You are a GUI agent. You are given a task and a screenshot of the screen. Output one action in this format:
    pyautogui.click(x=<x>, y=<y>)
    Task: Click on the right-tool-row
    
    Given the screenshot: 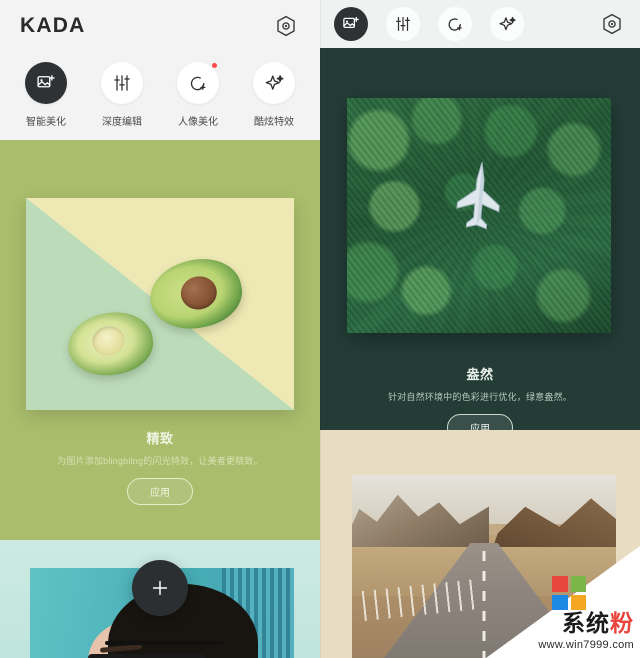 What is the action you would take?
    pyautogui.click(x=466, y=24)
    